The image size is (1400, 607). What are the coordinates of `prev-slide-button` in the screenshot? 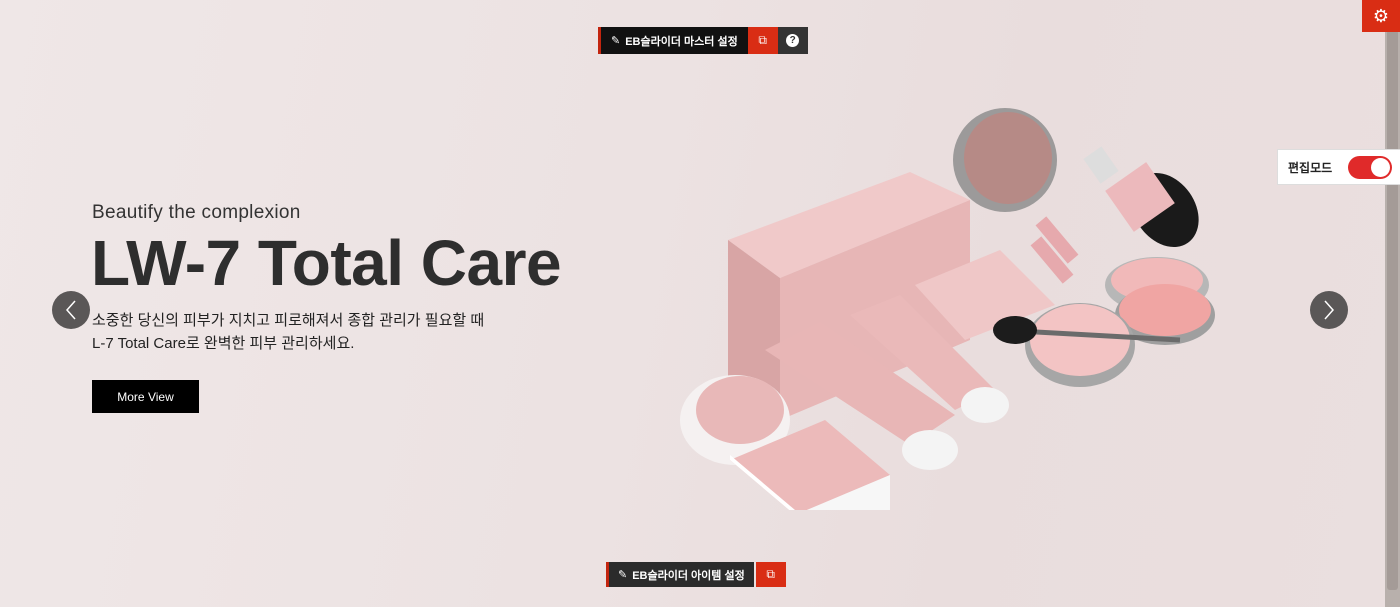 It's located at (71, 310).